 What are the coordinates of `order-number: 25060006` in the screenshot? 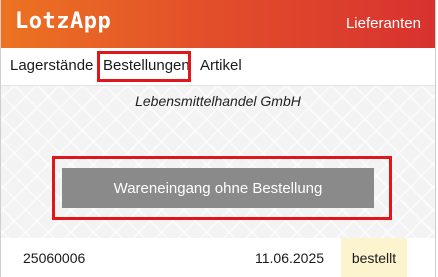 It's located at (54, 258).